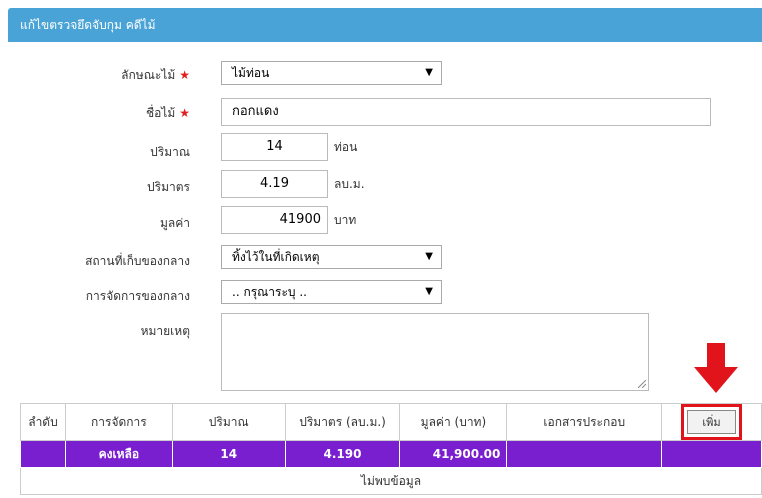 The width and height of the screenshot is (762, 498). I want to click on cell-handling: คงเหลือ, so click(118, 454).